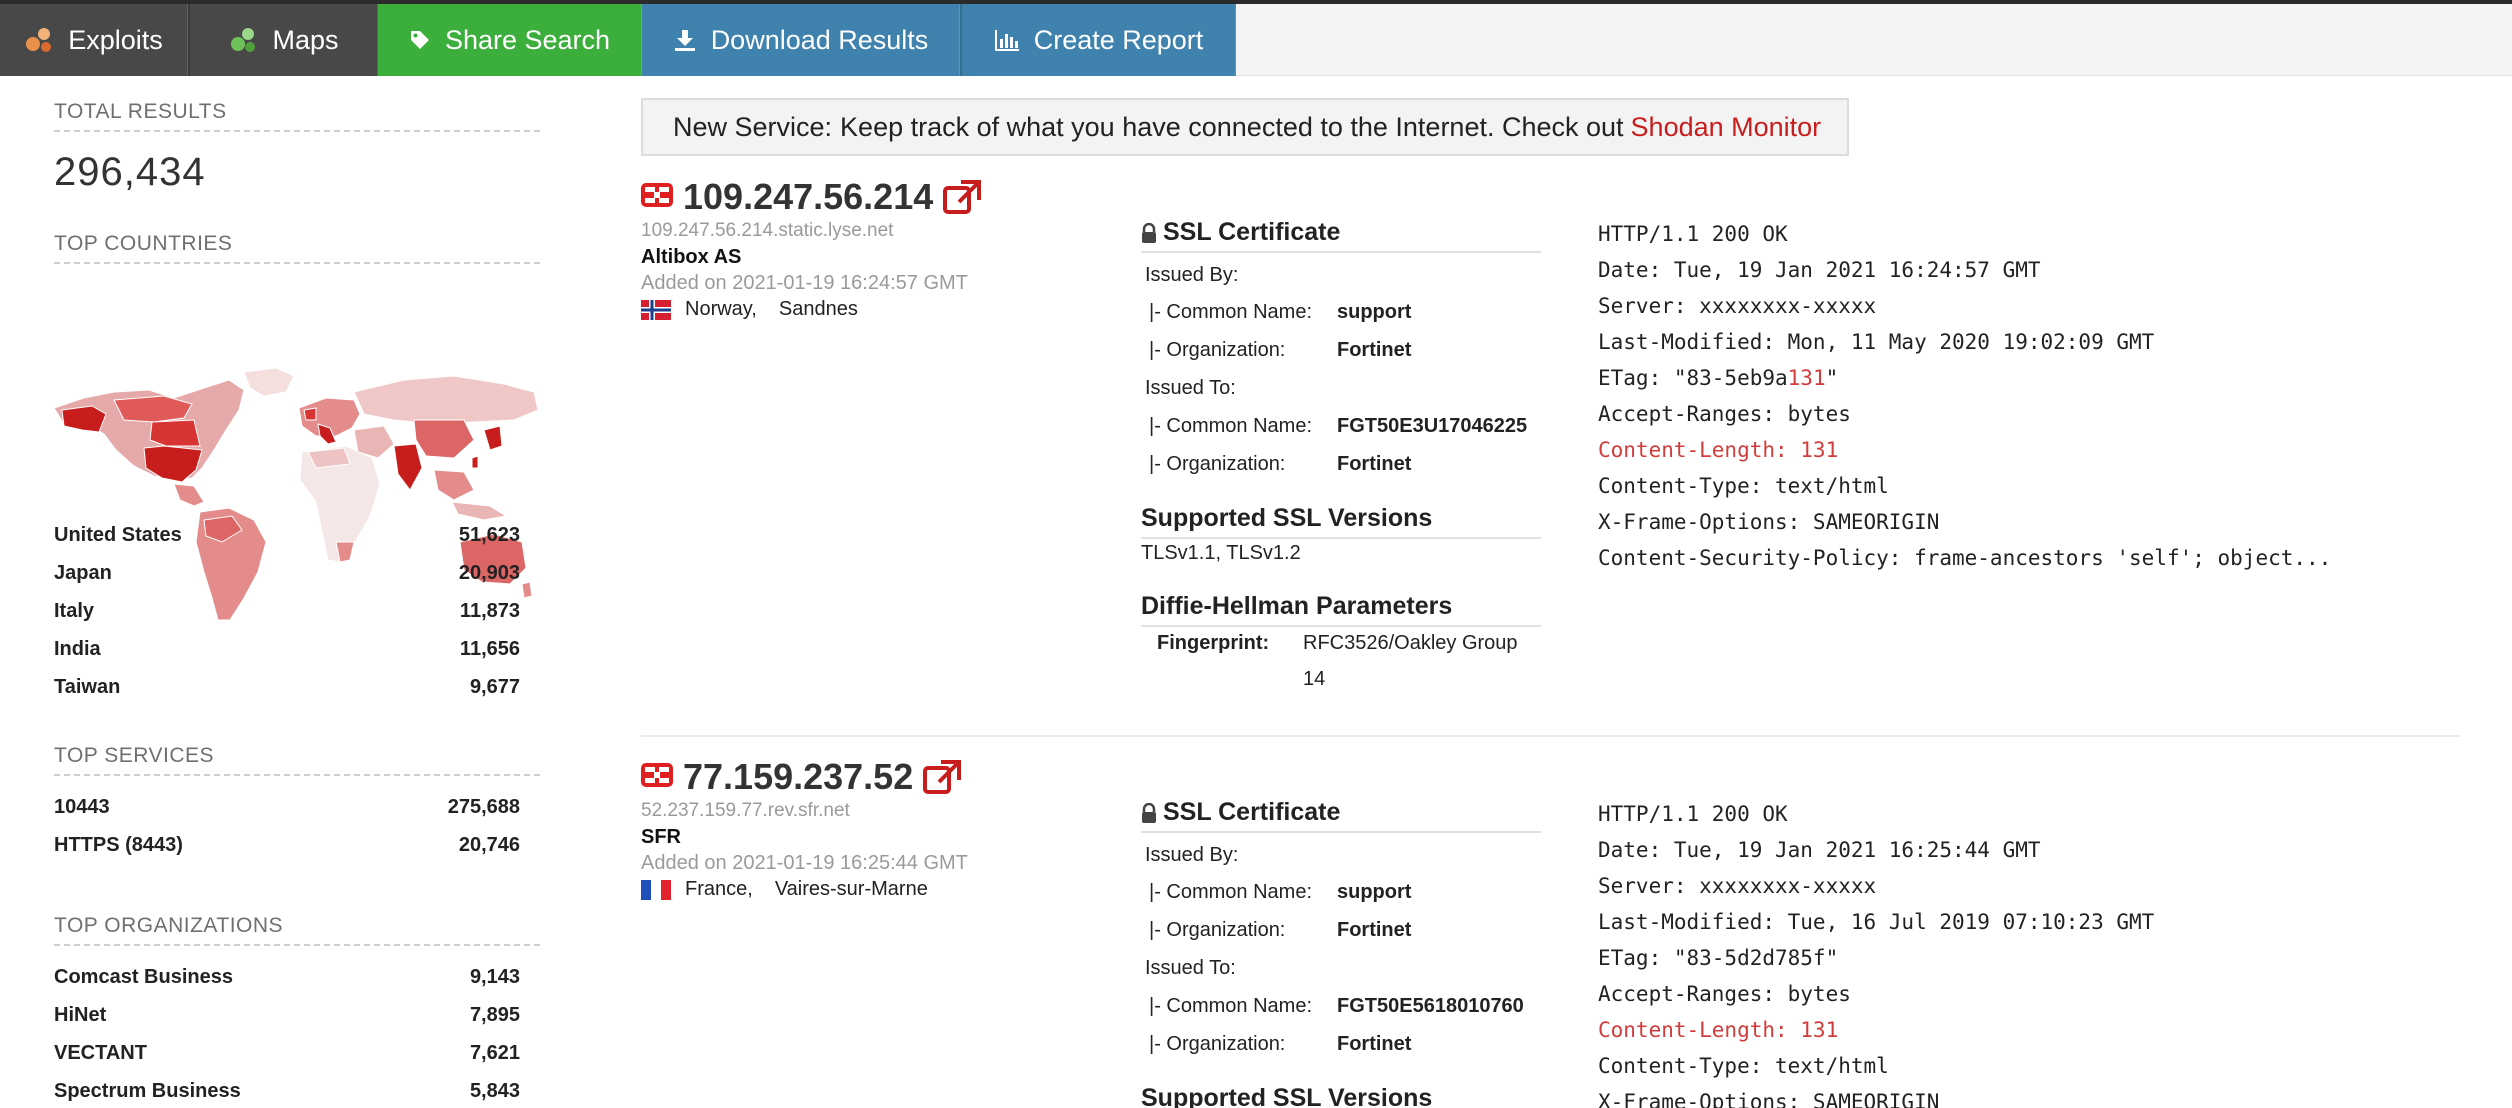 The image size is (2512, 1108). I want to click on country-count: 11,873, so click(489, 611).